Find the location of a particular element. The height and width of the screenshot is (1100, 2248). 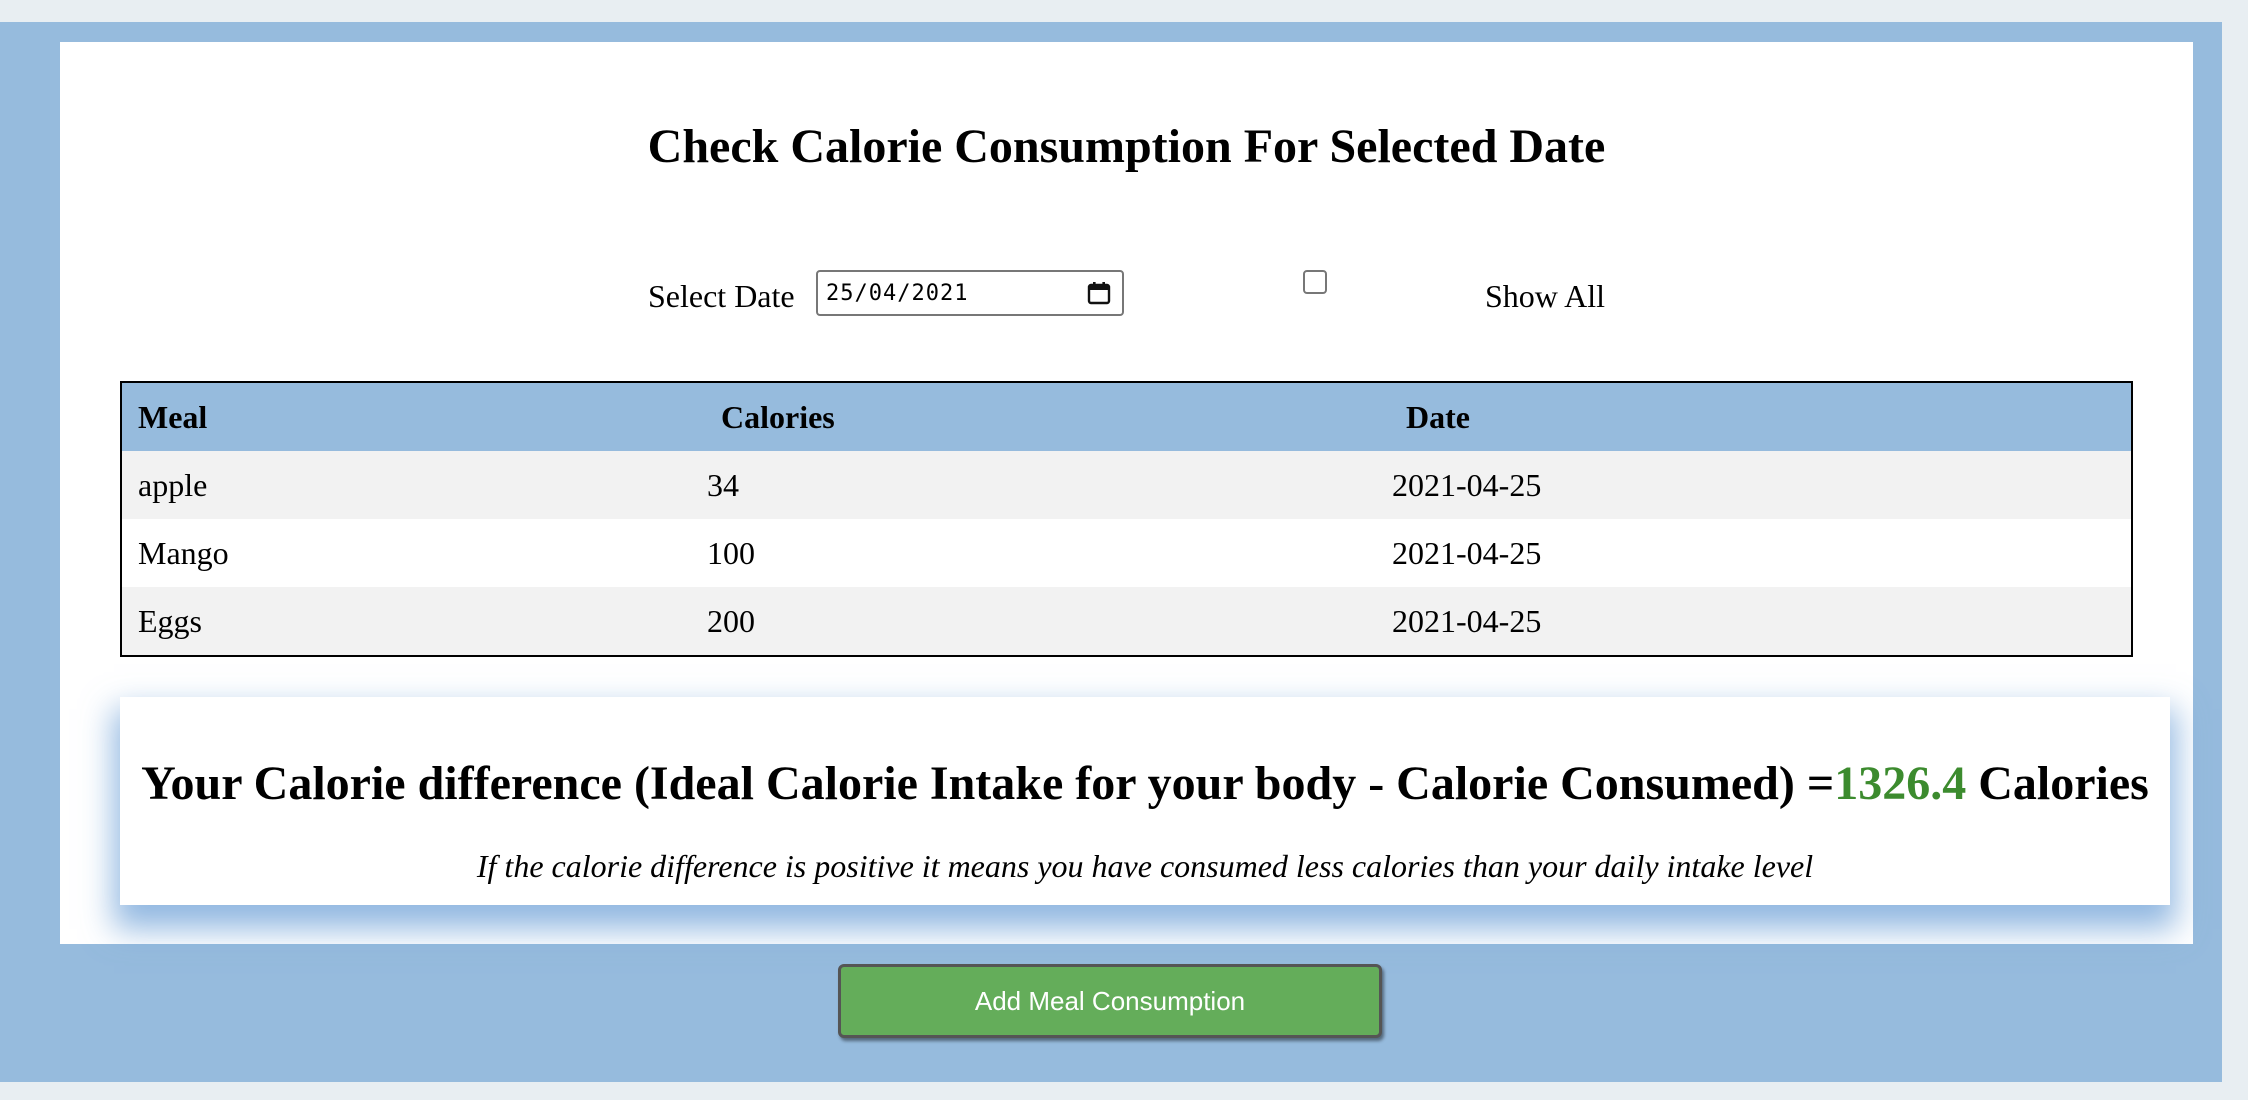

cell-meal: apple is located at coordinates (173, 484).